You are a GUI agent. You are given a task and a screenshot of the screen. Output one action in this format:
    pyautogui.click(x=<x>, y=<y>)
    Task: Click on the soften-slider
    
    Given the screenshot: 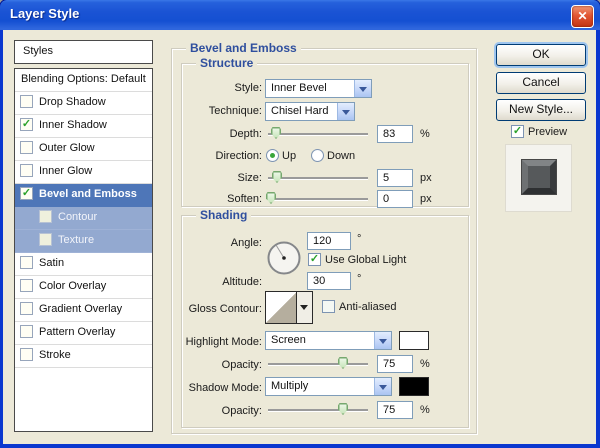 What is the action you would take?
    pyautogui.click(x=317, y=198)
    